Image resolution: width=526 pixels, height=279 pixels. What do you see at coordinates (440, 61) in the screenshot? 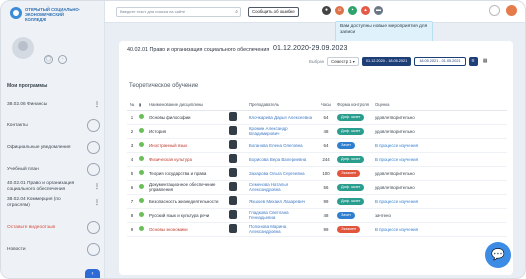
I see `period-next-button: 18.05.2021 - 01.05.2021` at bounding box center [440, 61].